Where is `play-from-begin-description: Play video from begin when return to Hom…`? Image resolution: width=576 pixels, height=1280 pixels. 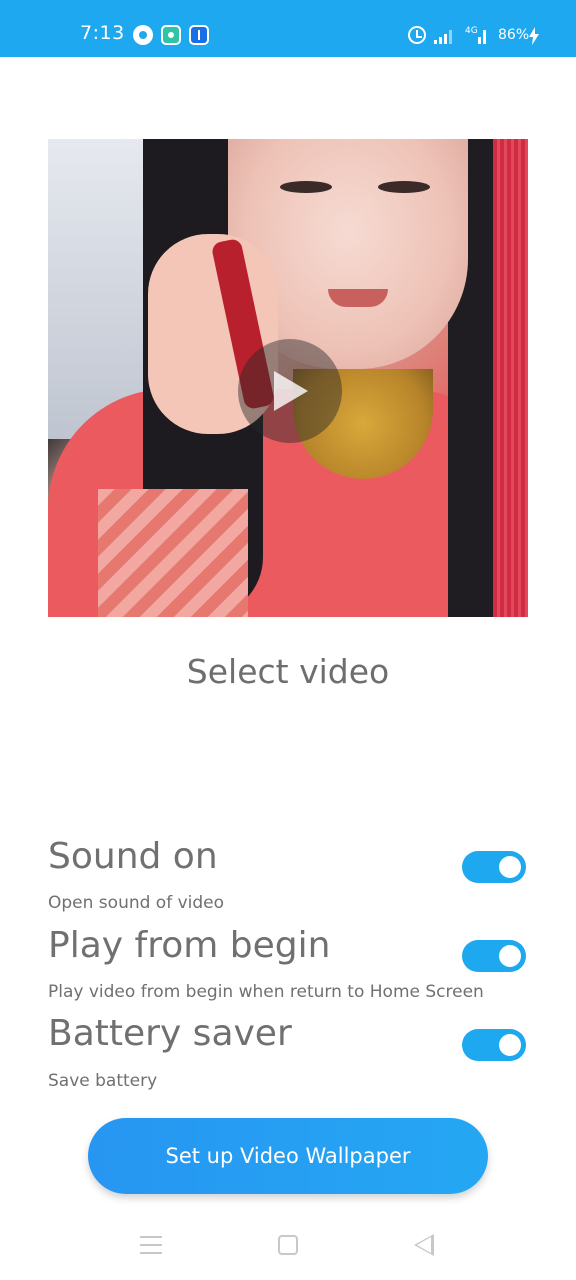 play-from-begin-description: Play video from begin when return to Hom… is located at coordinates (266, 992).